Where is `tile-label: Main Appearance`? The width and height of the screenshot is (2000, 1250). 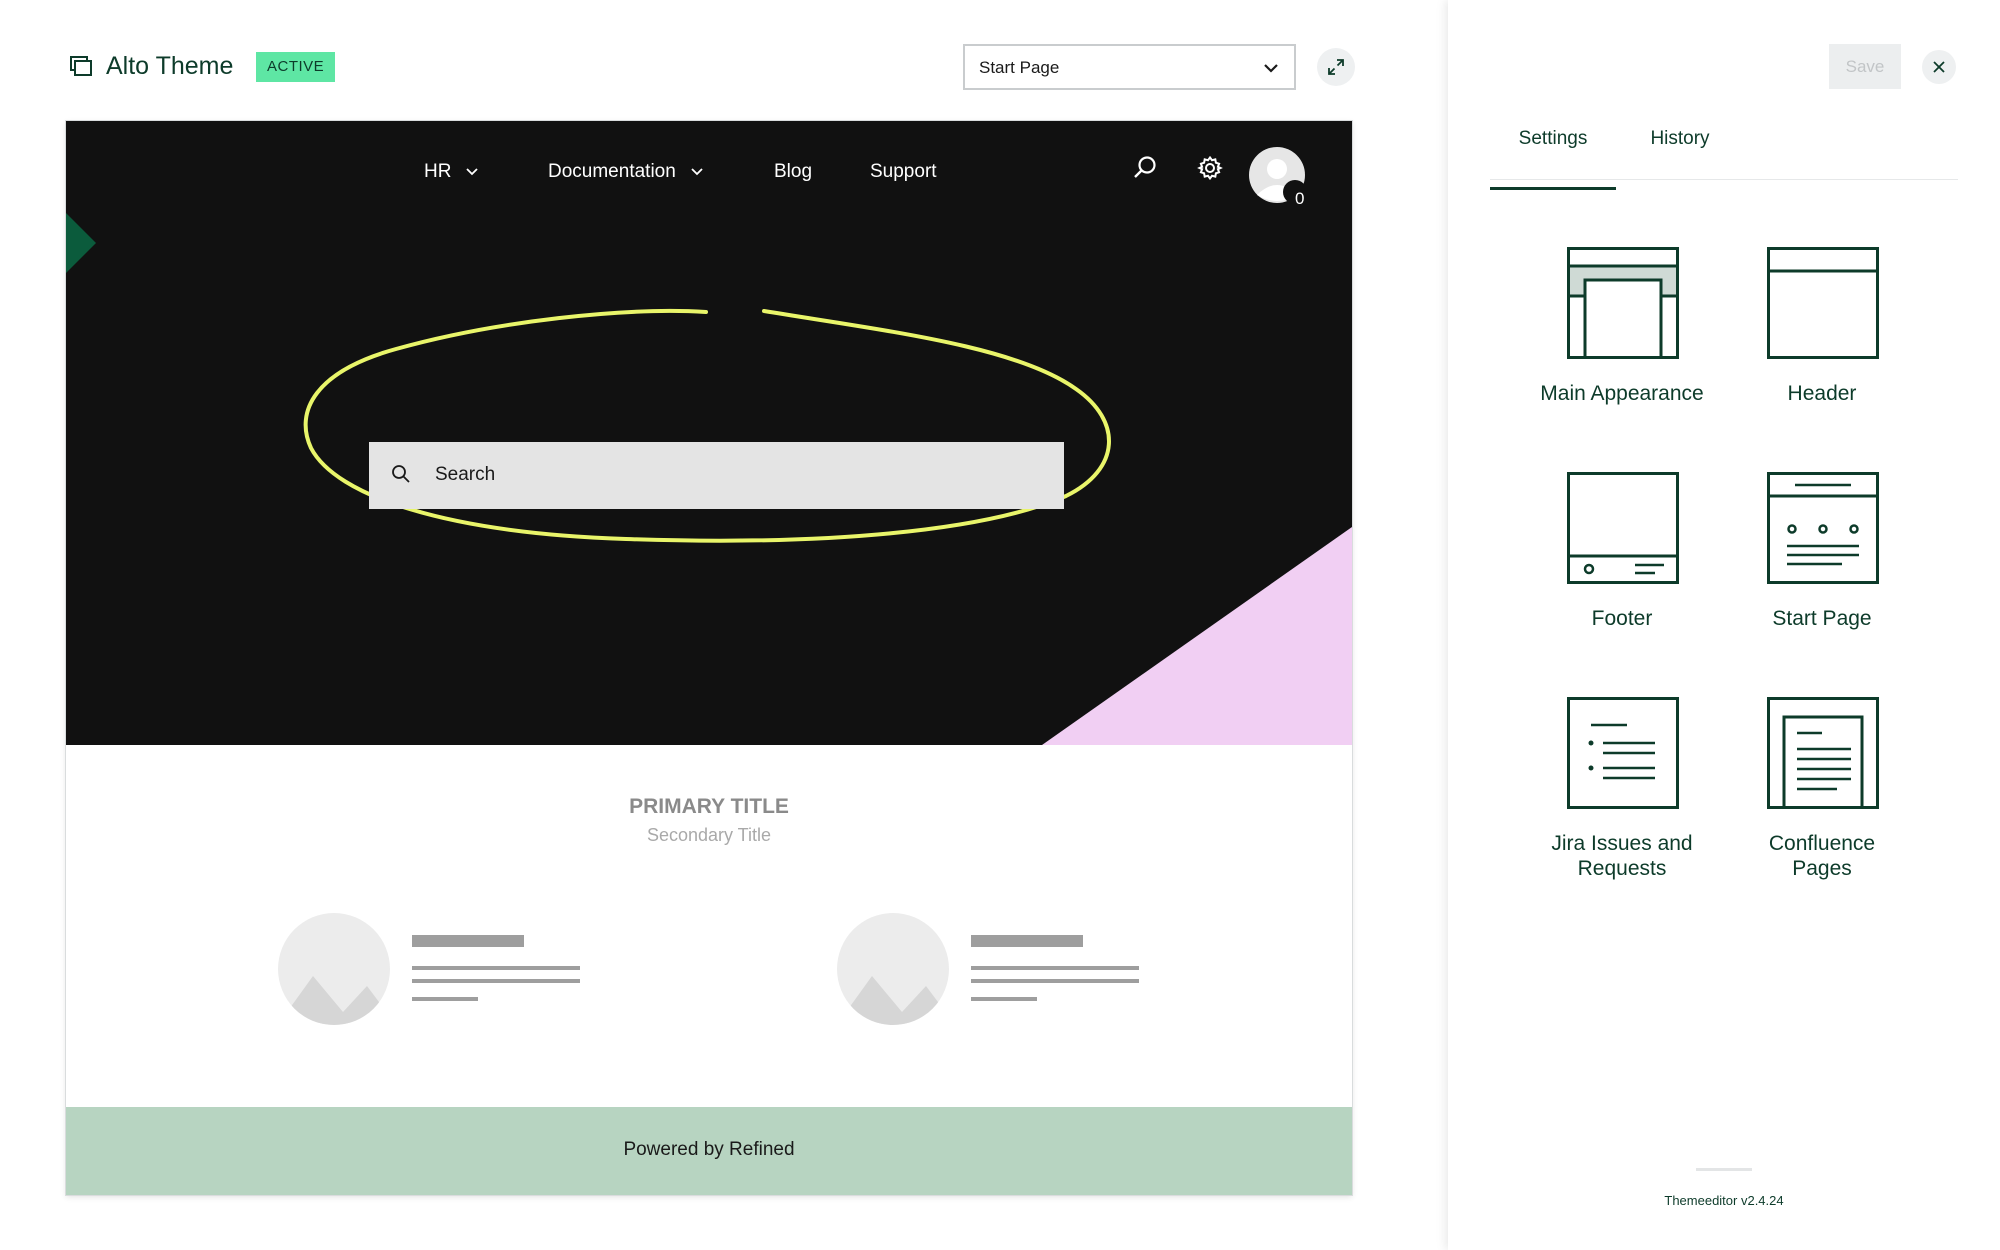 tile-label: Main Appearance is located at coordinates (1622, 393).